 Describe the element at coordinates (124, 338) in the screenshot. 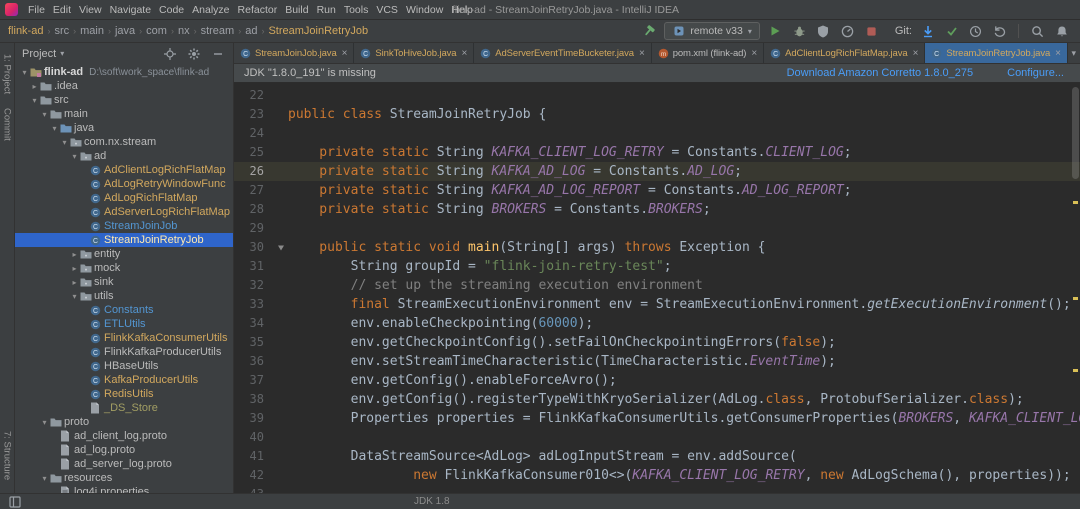

I see `tree-row-flinkkafkaconsumerutils: C FlinkKafkaConsumerUtils` at that location.